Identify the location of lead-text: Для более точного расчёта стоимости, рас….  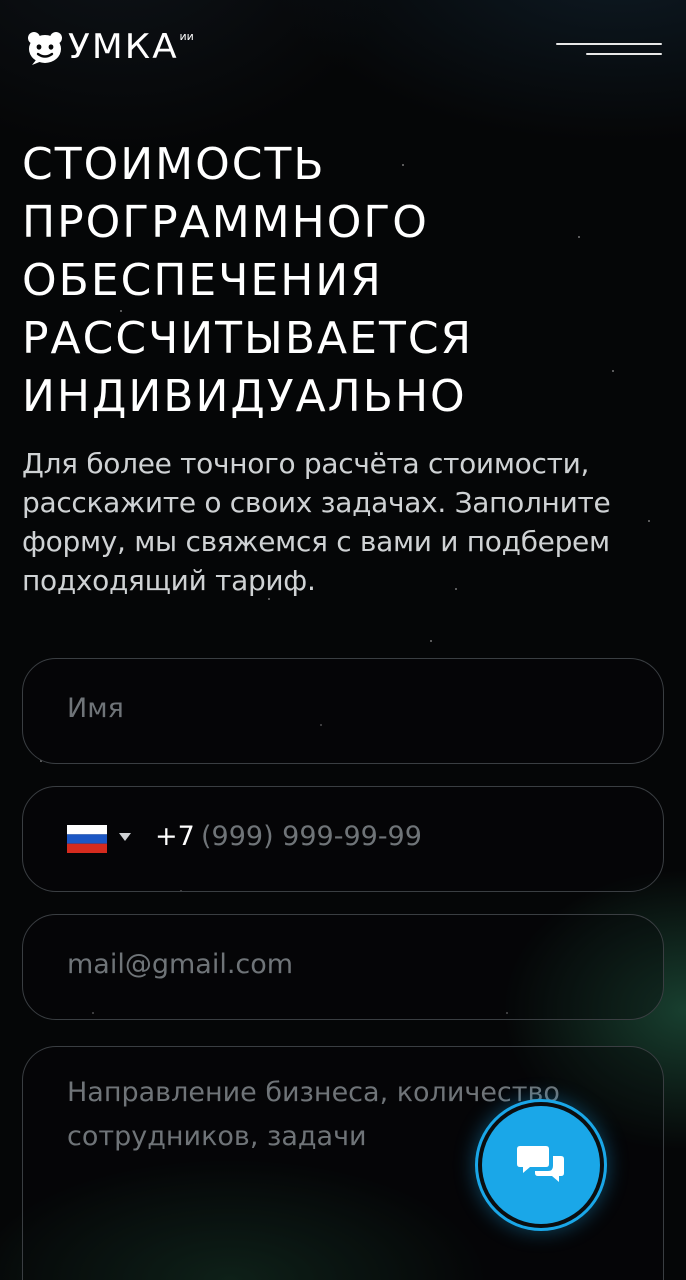
(316, 522).